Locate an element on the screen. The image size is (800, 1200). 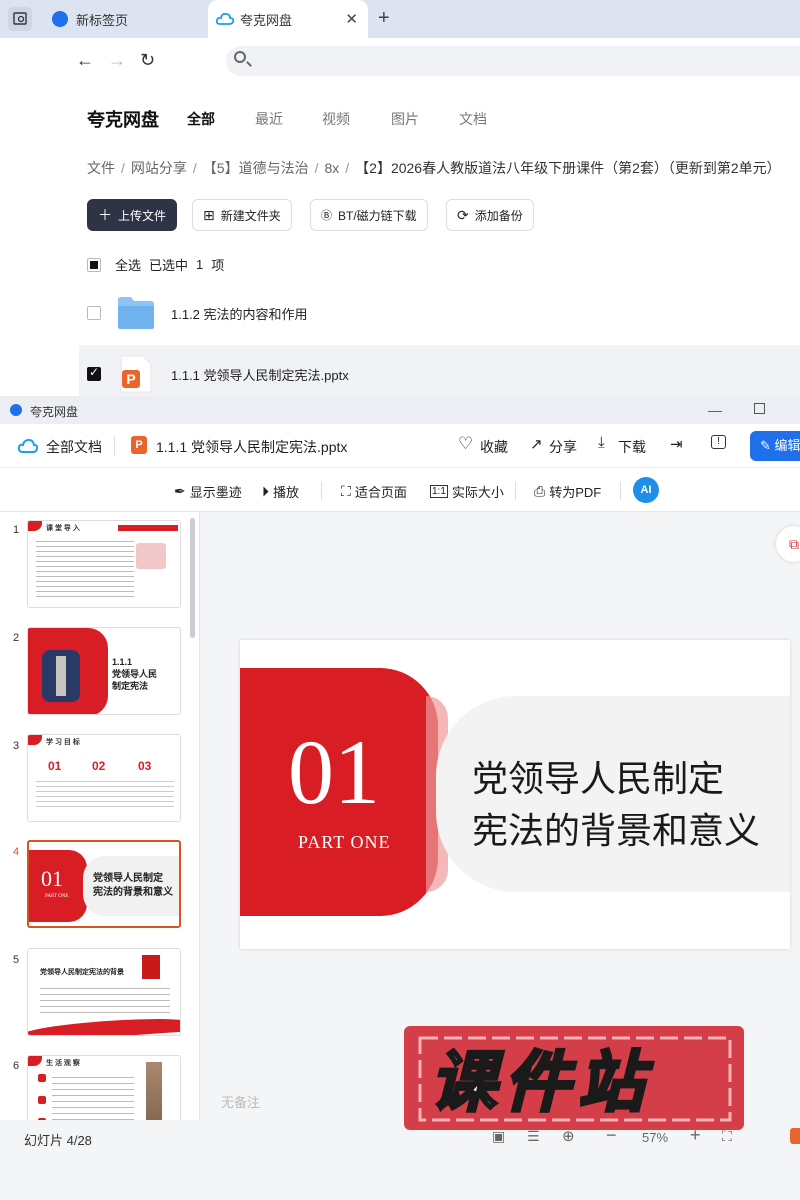
breadcrumb-current: 【2】2026春人教版道法八年级下册课件（第2套）（更新到第2单元） is located at coordinates (568, 168).